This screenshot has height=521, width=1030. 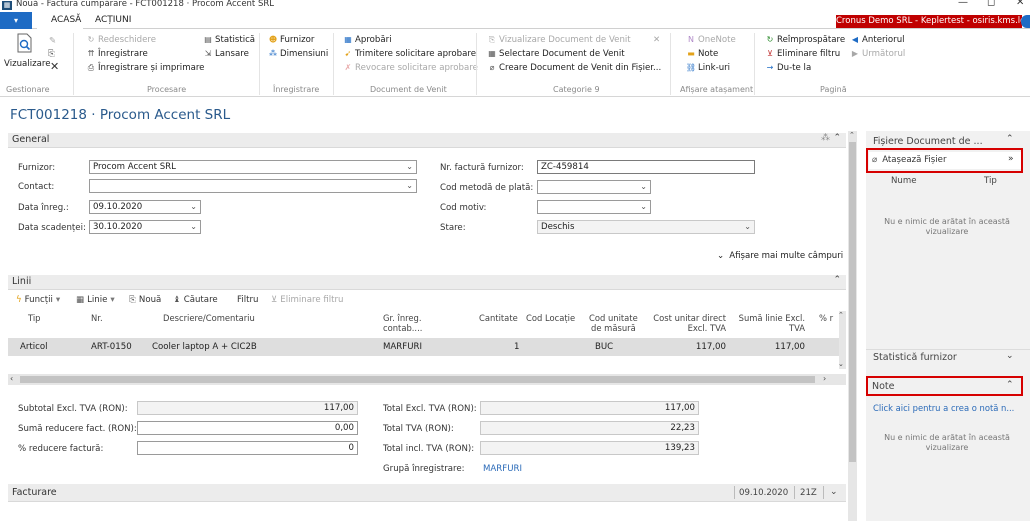 I want to click on reimprospatare-label: Reîmprospătare, so click(x=811, y=39).